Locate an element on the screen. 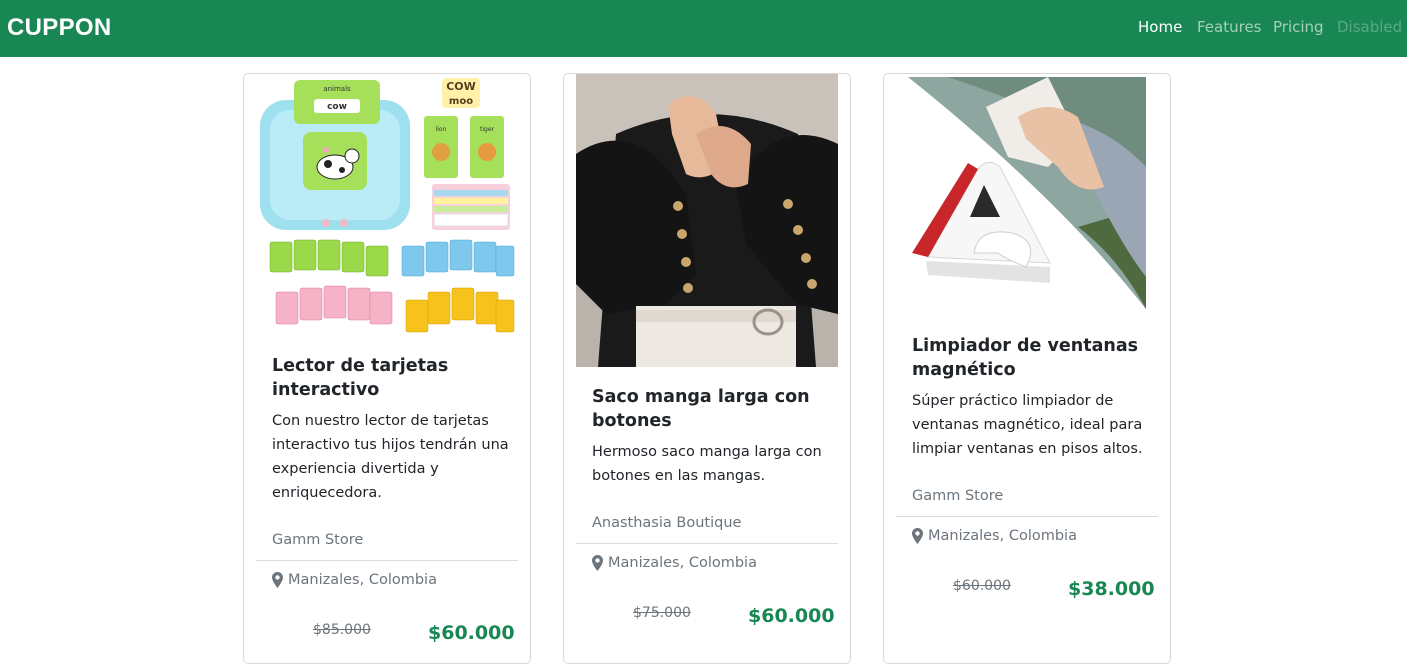  tiger-card-text: tiger is located at coordinates (487, 129).